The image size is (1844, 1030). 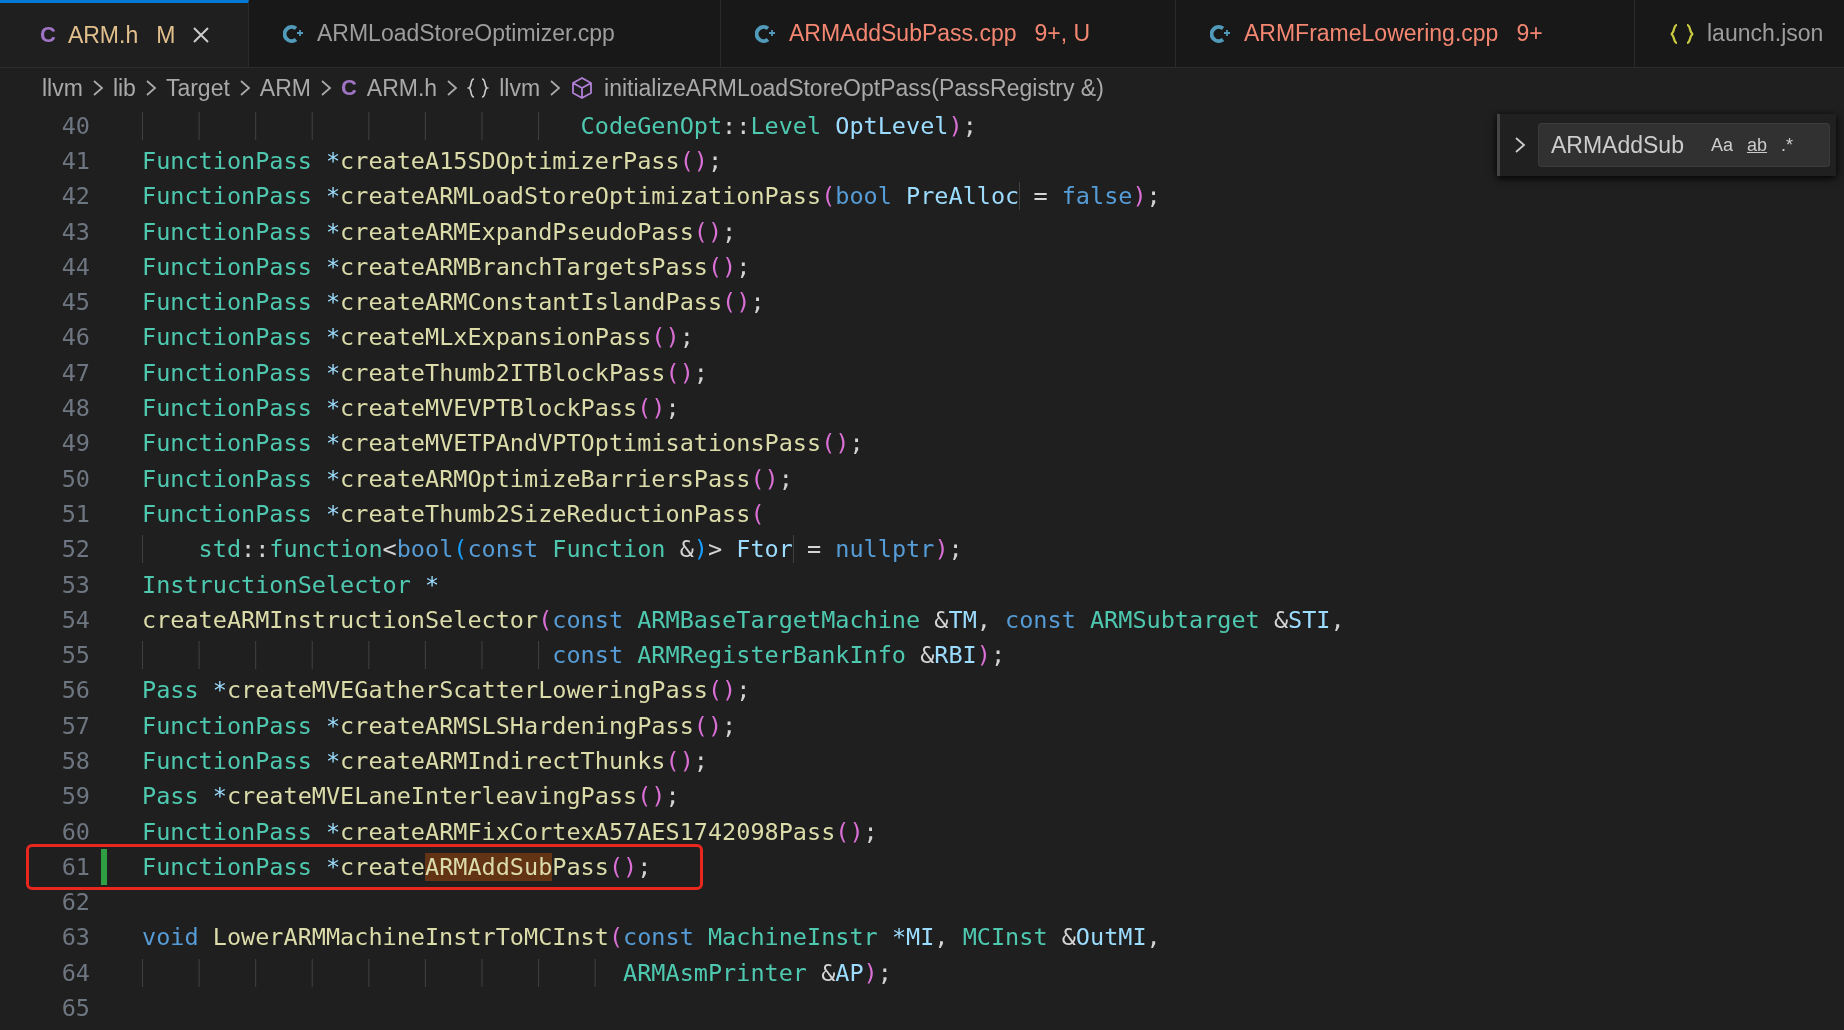 What do you see at coordinates (453, 513) in the screenshot?
I see `code-line: FunctionPass *createThumb2SizeReductionPass(` at bounding box center [453, 513].